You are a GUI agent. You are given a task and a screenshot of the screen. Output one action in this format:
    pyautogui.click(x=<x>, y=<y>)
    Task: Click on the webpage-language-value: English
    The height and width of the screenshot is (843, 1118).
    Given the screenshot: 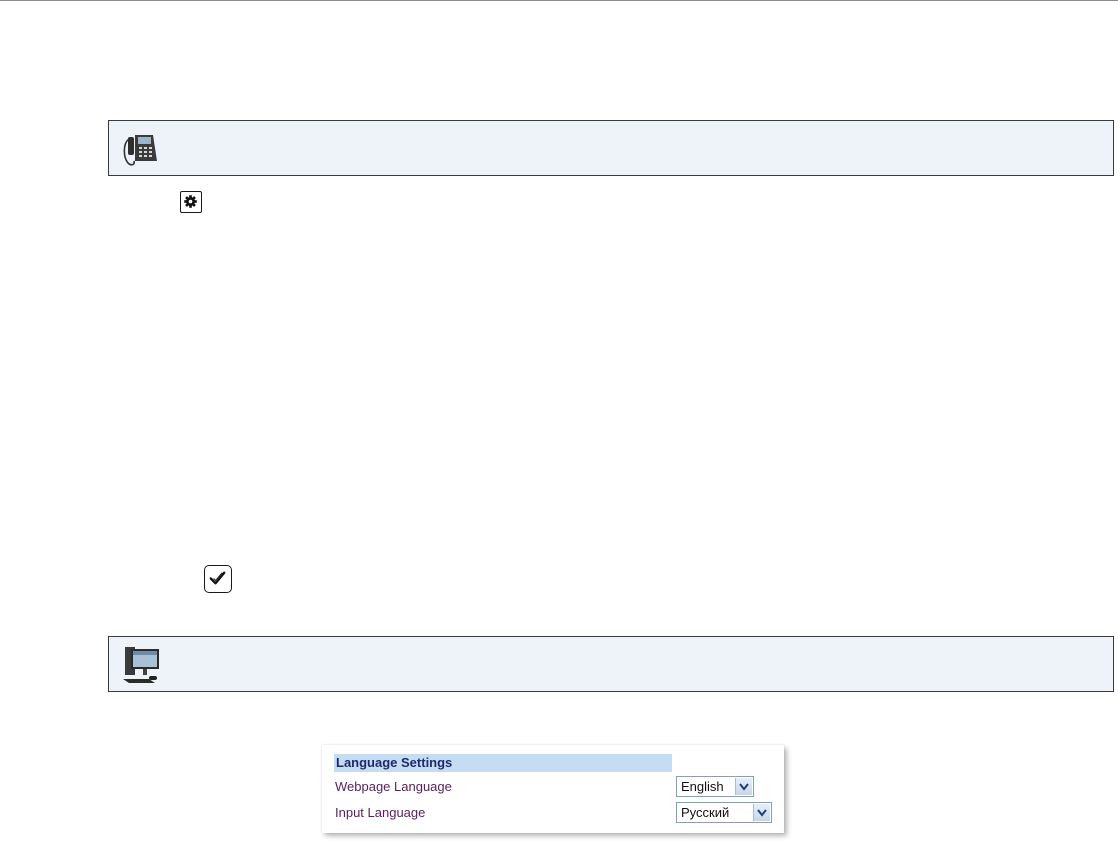 What is the action you would take?
    pyautogui.click(x=702, y=786)
    